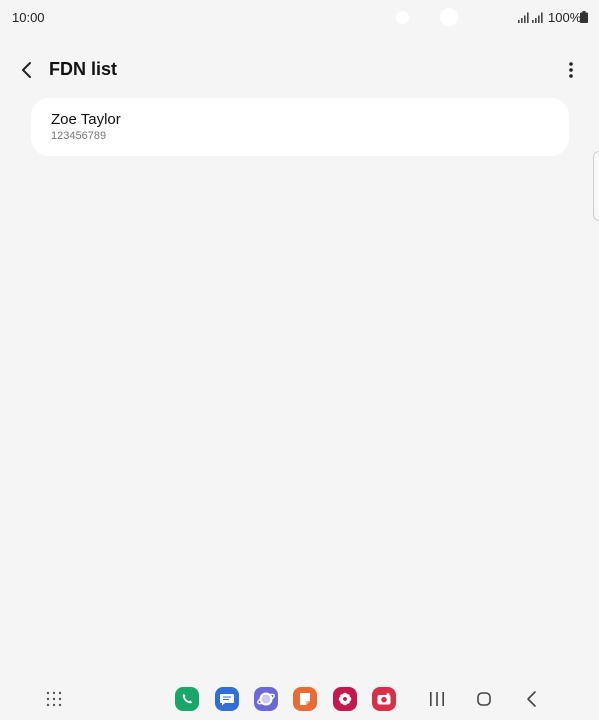 This screenshot has width=599, height=720. I want to click on contact-name: Zoe Taylor, so click(86, 119).